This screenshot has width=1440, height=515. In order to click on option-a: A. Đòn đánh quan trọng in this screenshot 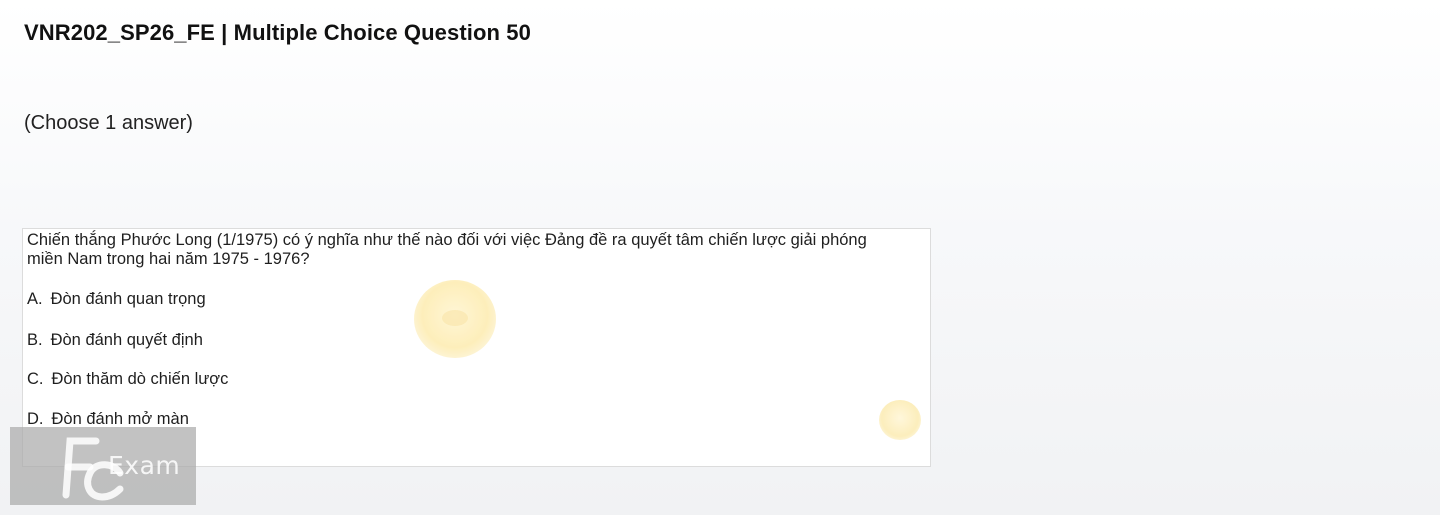, I will do `click(116, 299)`.